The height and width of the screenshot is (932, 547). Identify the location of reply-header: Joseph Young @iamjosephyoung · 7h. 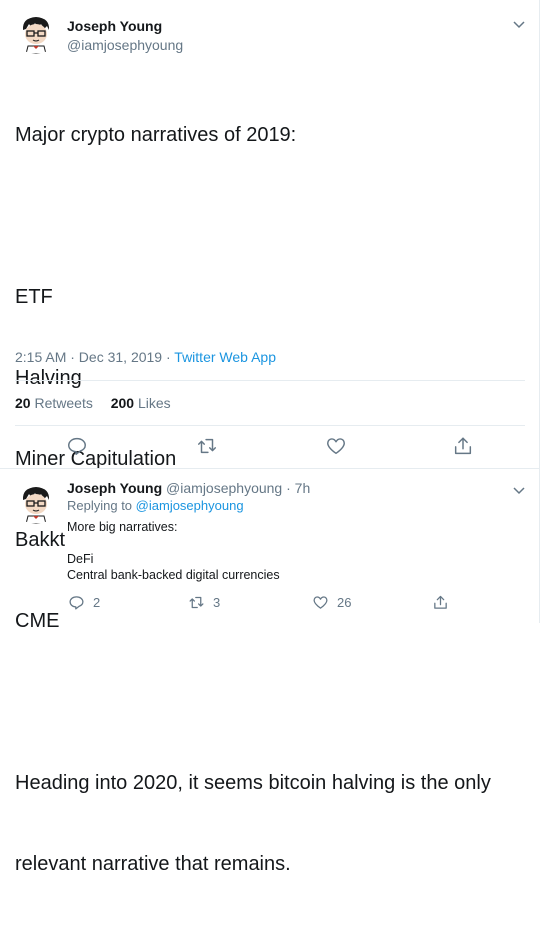
(188, 488).